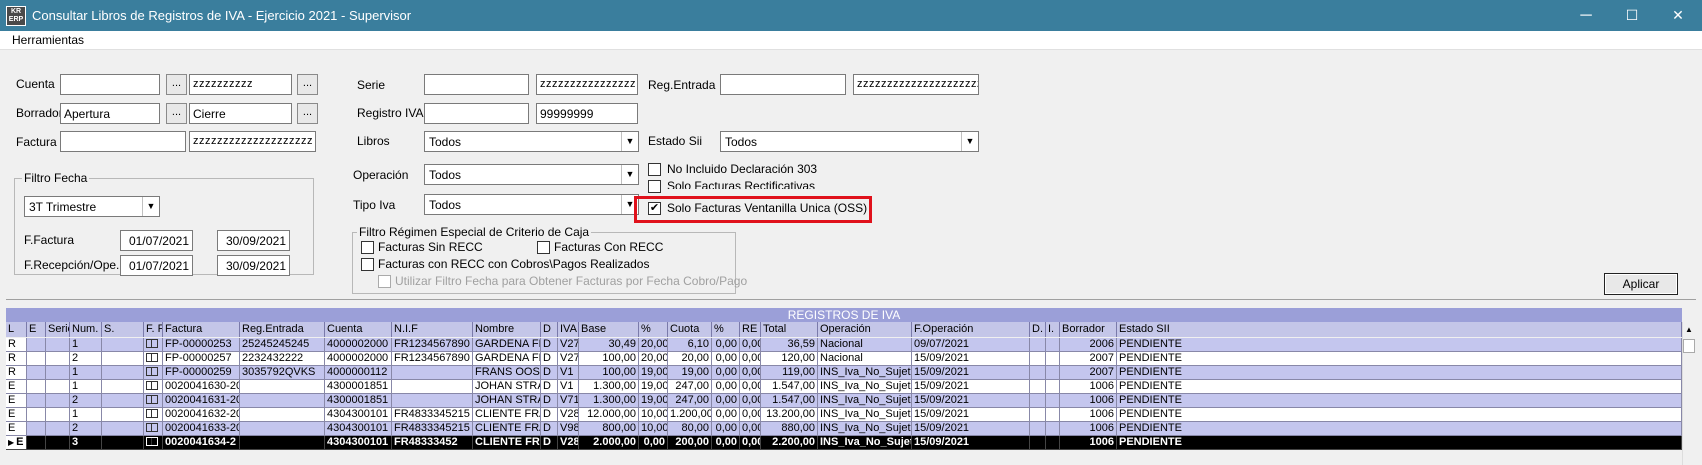  Describe the element at coordinates (849, 141) in the screenshot. I see `estado-sii-select: Todos ▼` at that location.